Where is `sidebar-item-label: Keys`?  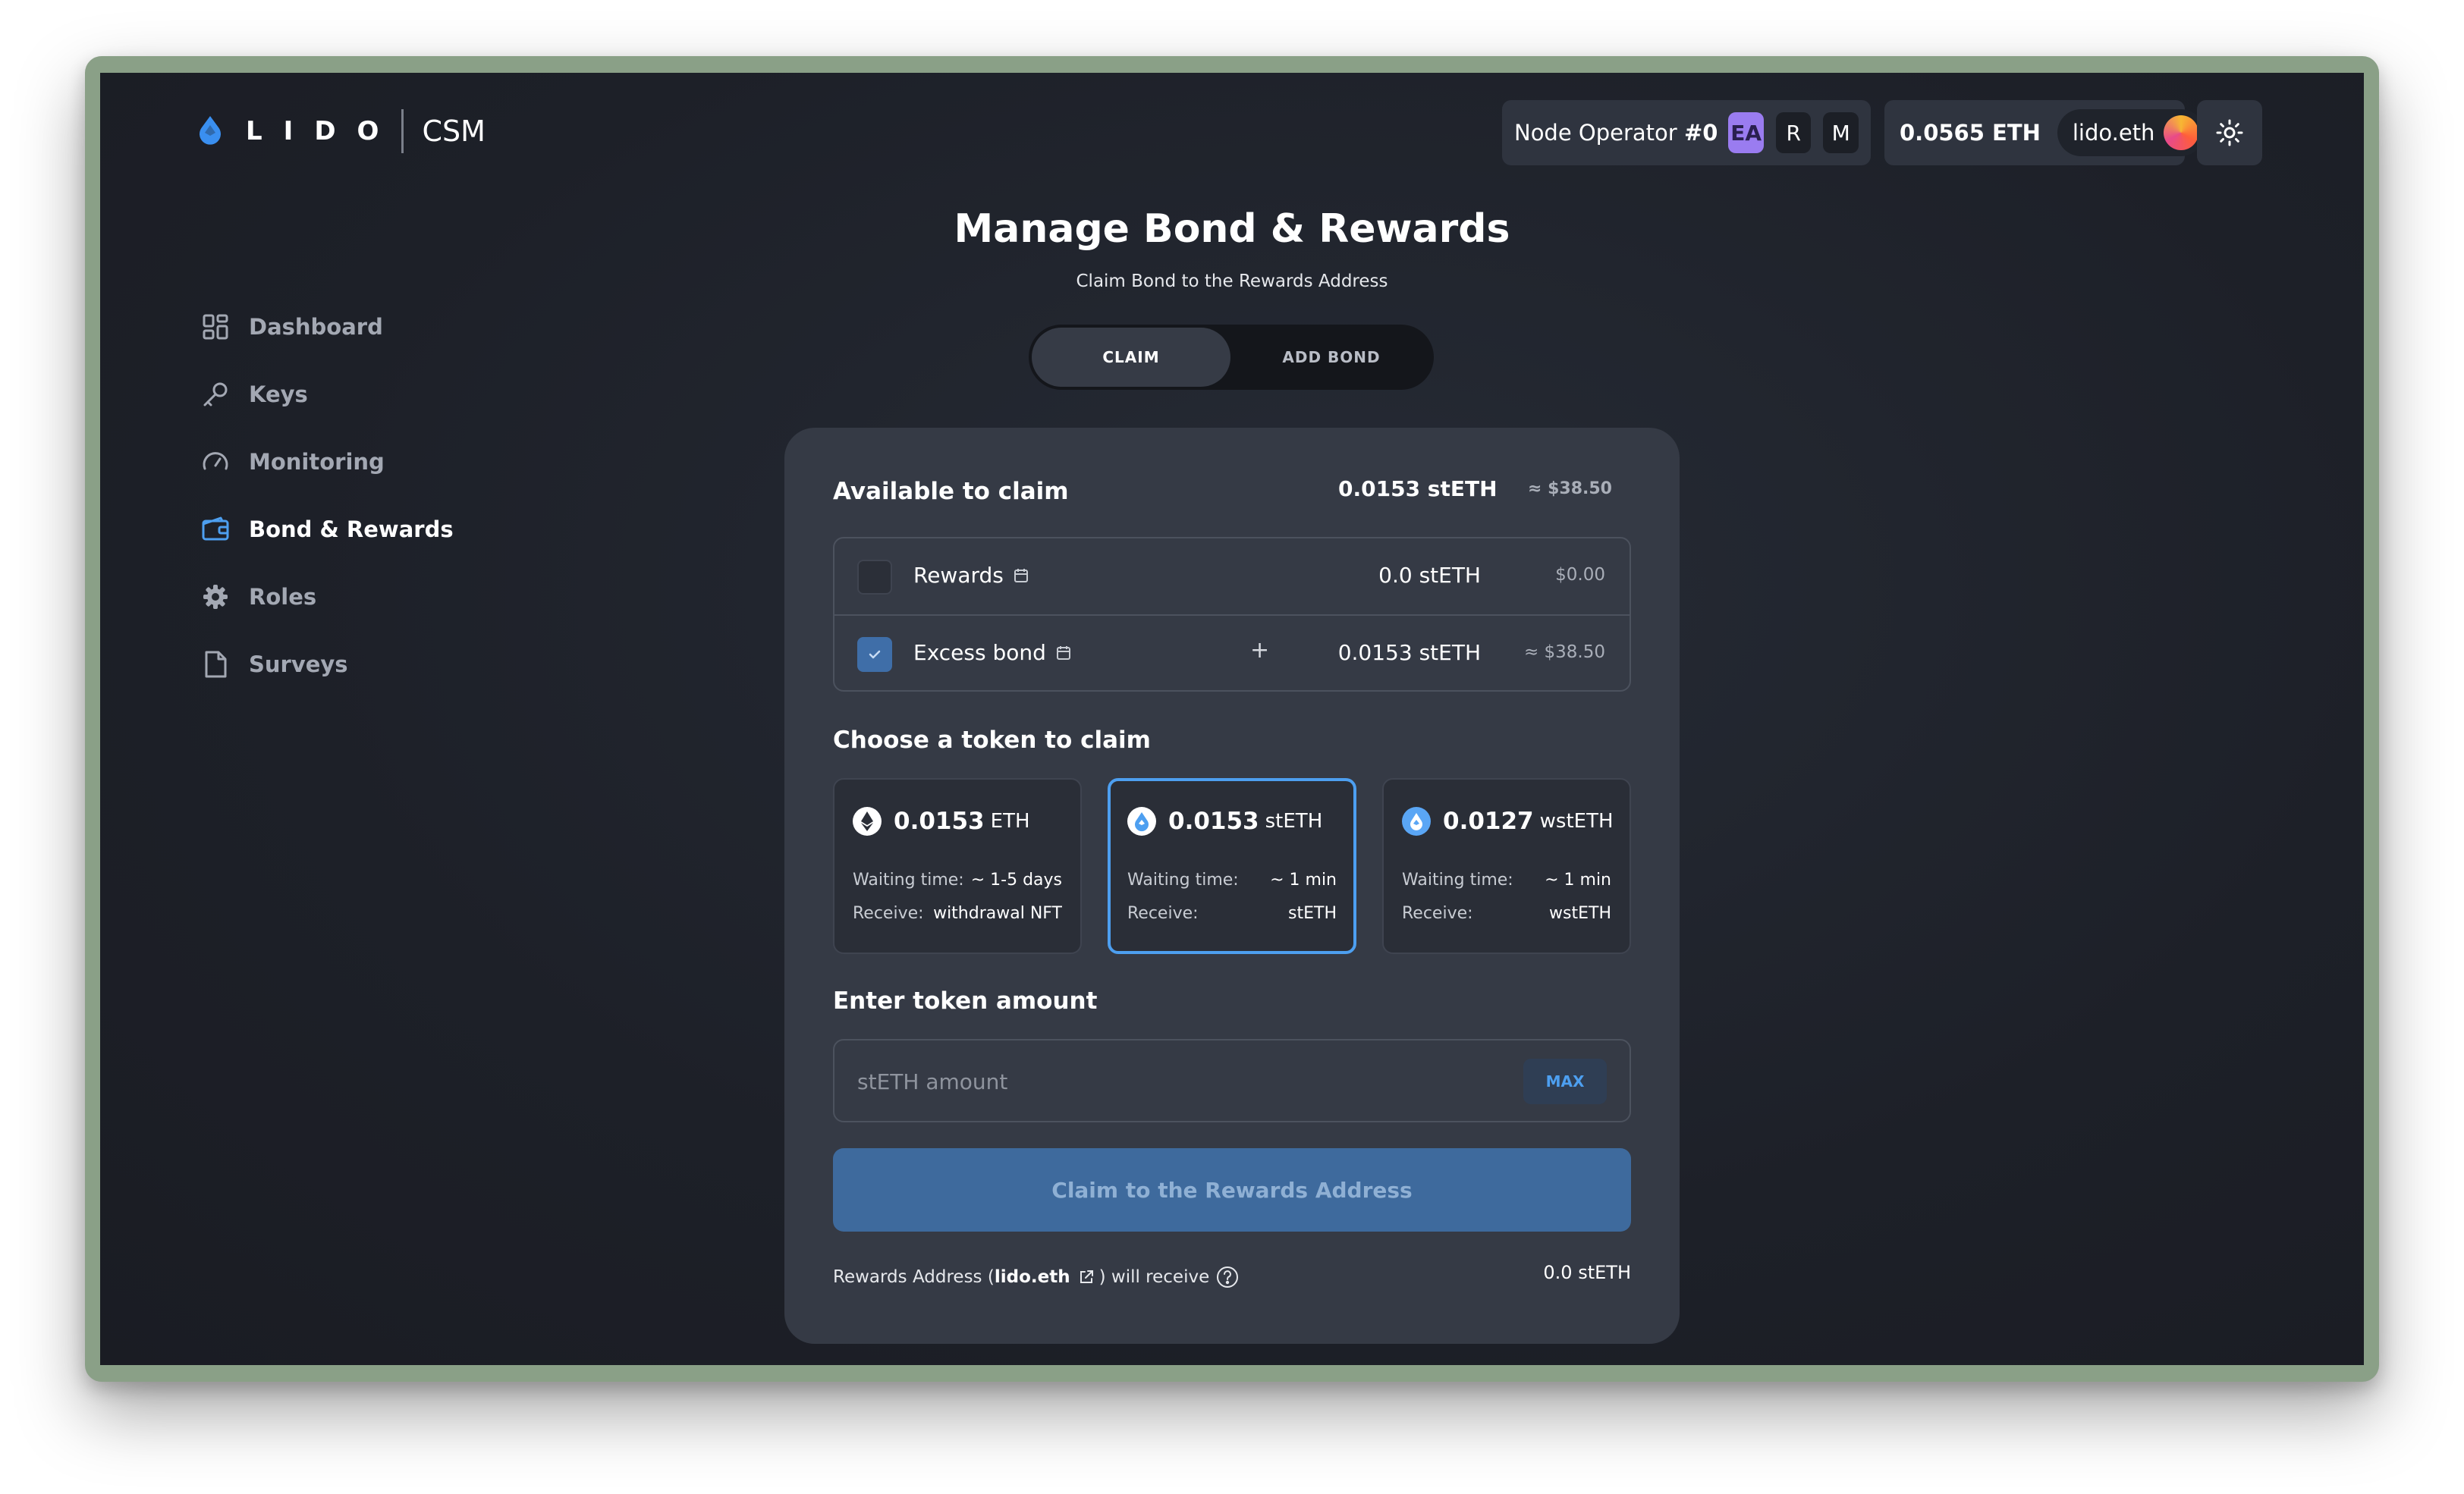 sidebar-item-label: Keys is located at coordinates (278, 394).